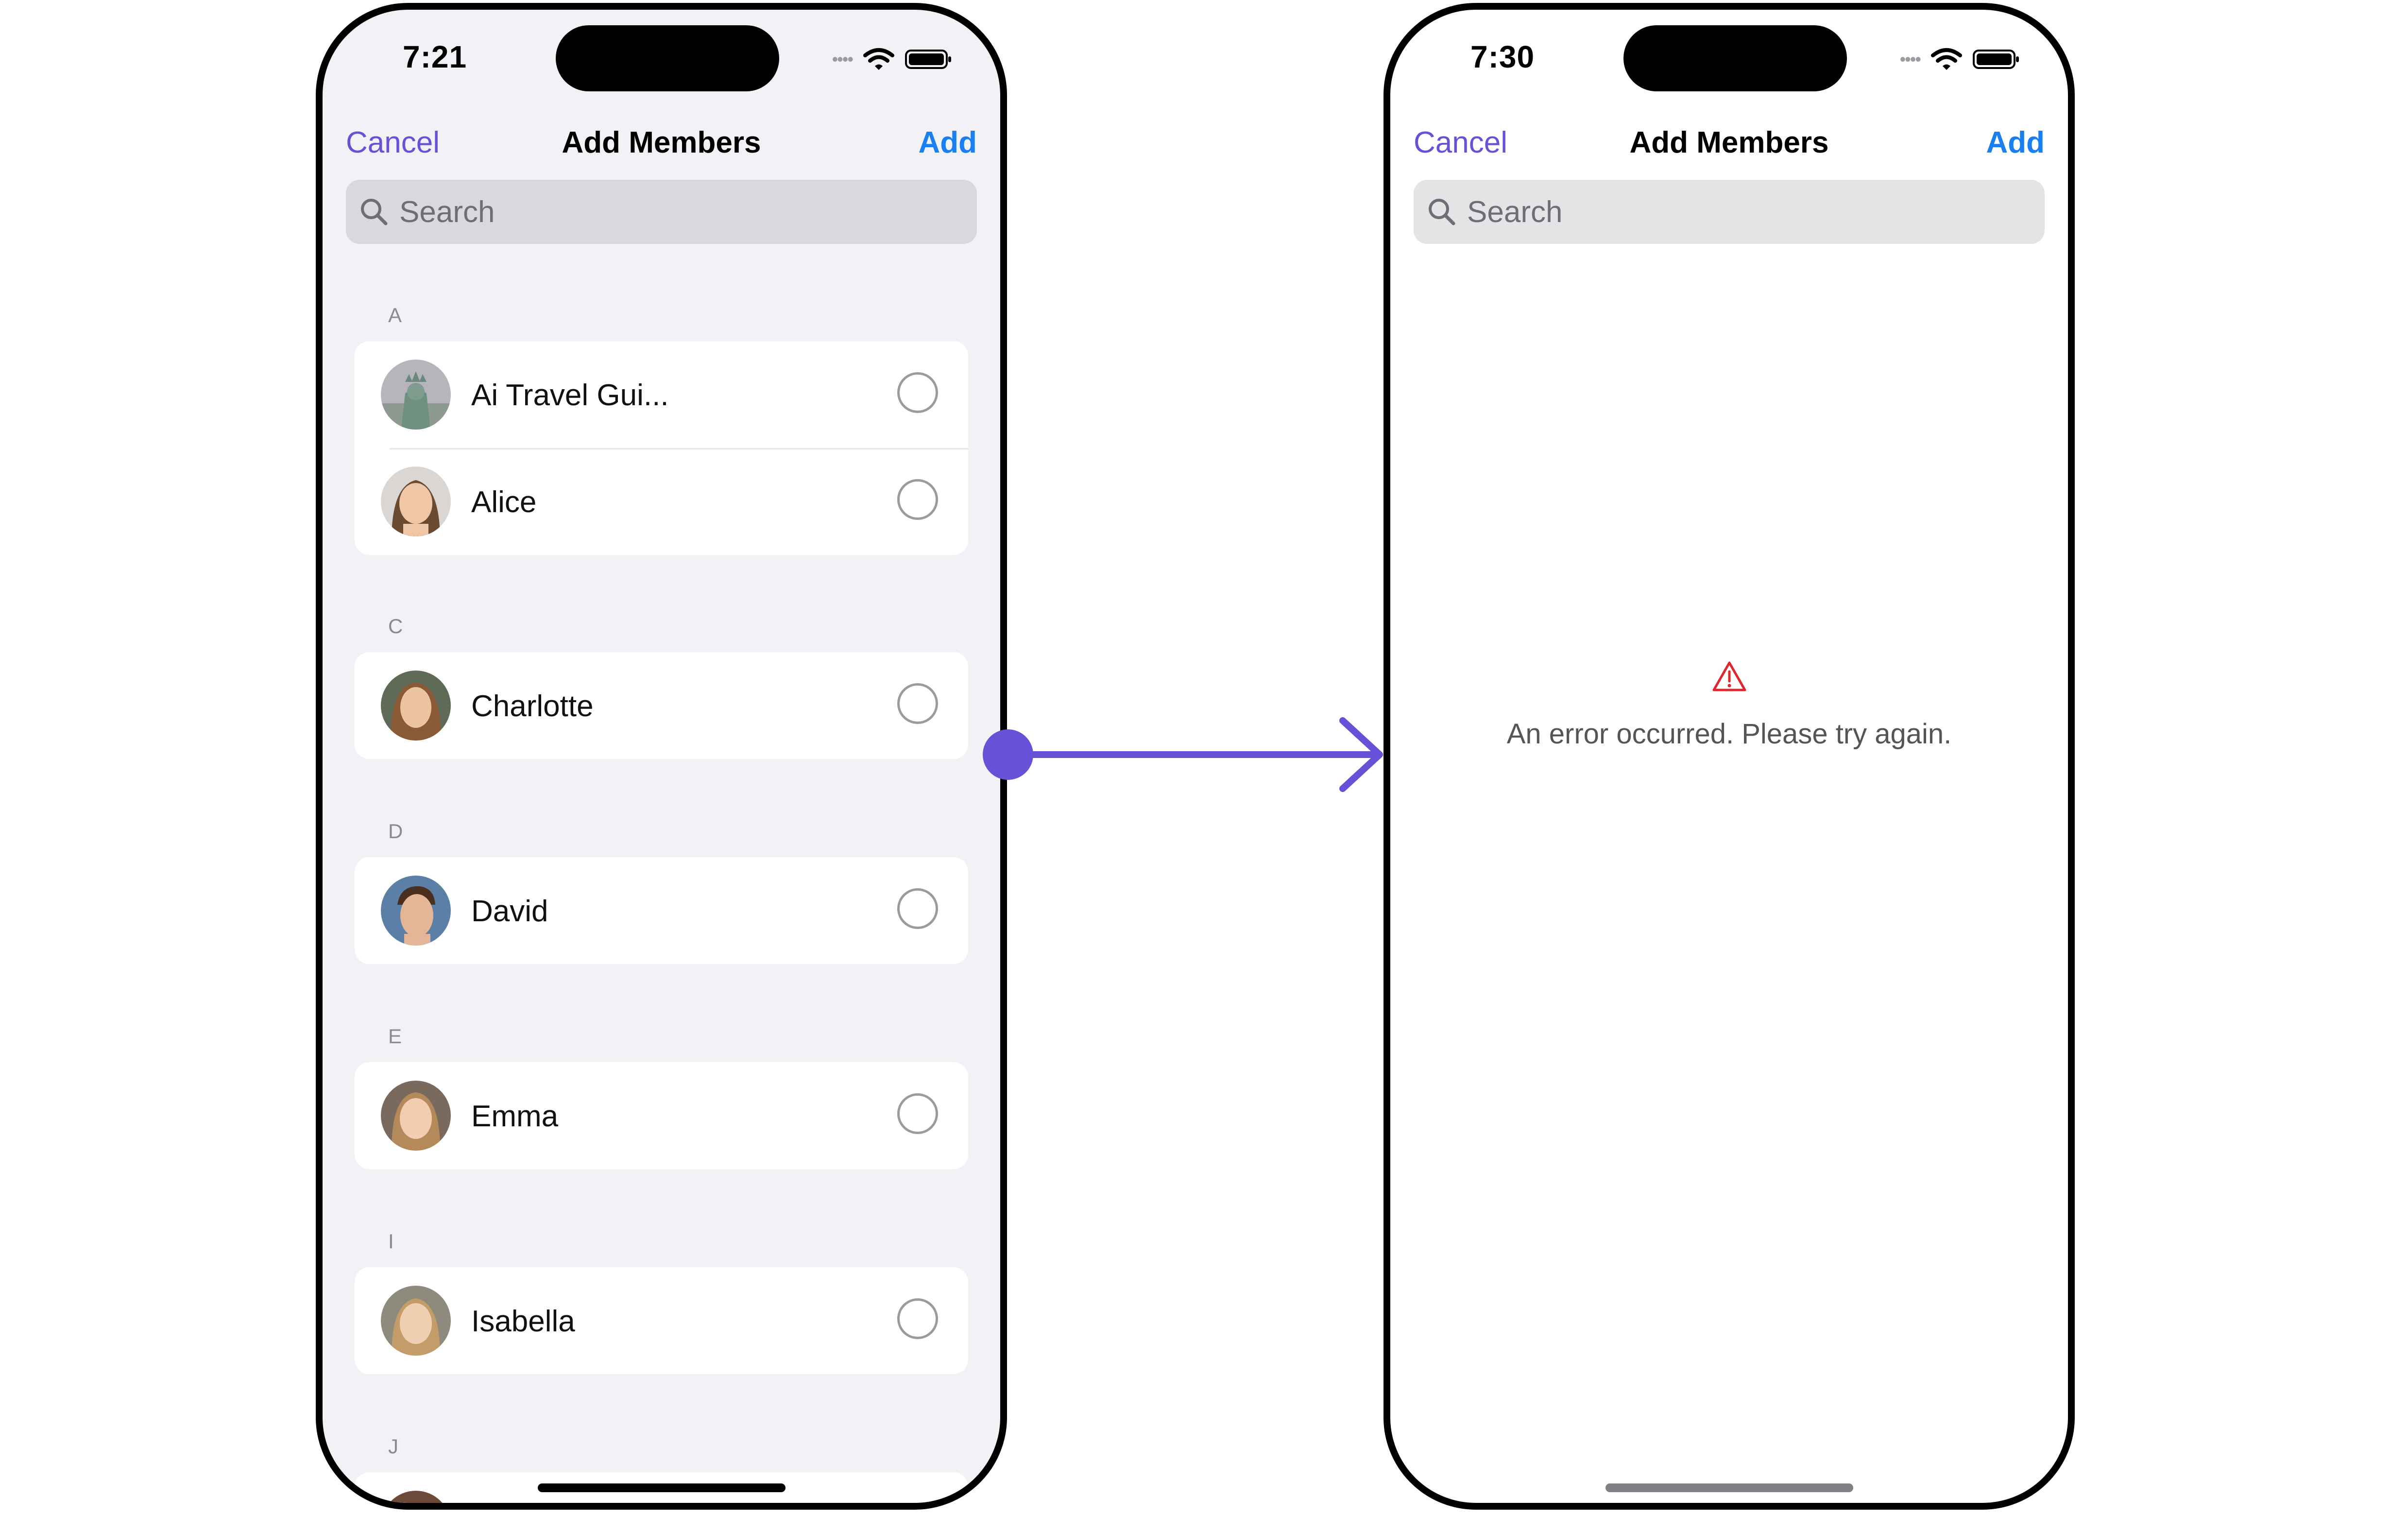  Describe the element at coordinates (1442, 212) in the screenshot. I see `search-icon` at that location.